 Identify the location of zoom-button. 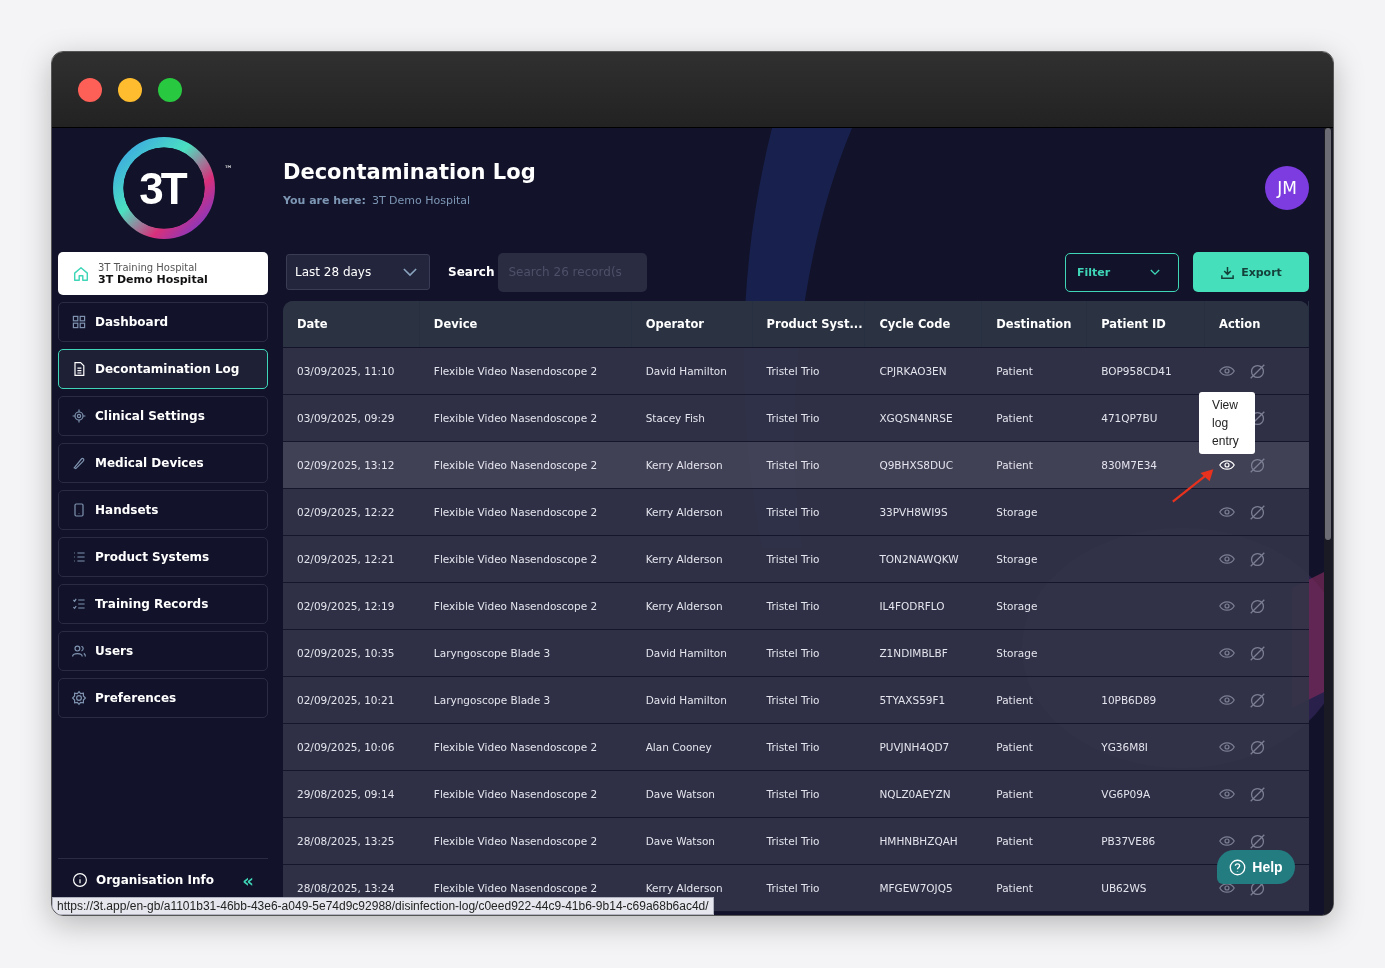
(170, 89).